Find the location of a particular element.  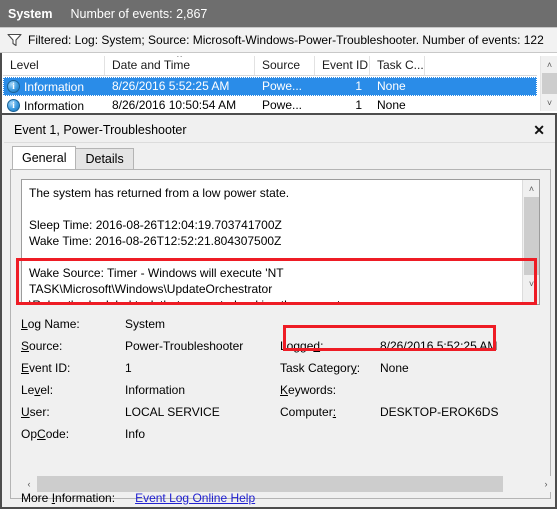

field-label-computer: Computer: is located at coordinates (308, 412).